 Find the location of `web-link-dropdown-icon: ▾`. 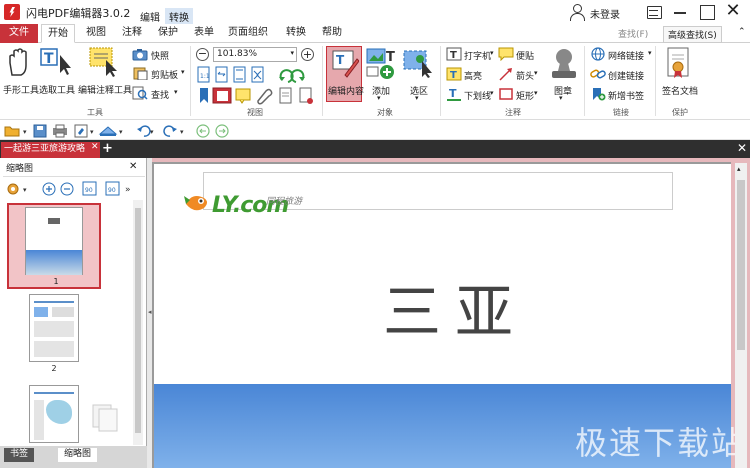

web-link-dropdown-icon: ▾ is located at coordinates (650, 53).